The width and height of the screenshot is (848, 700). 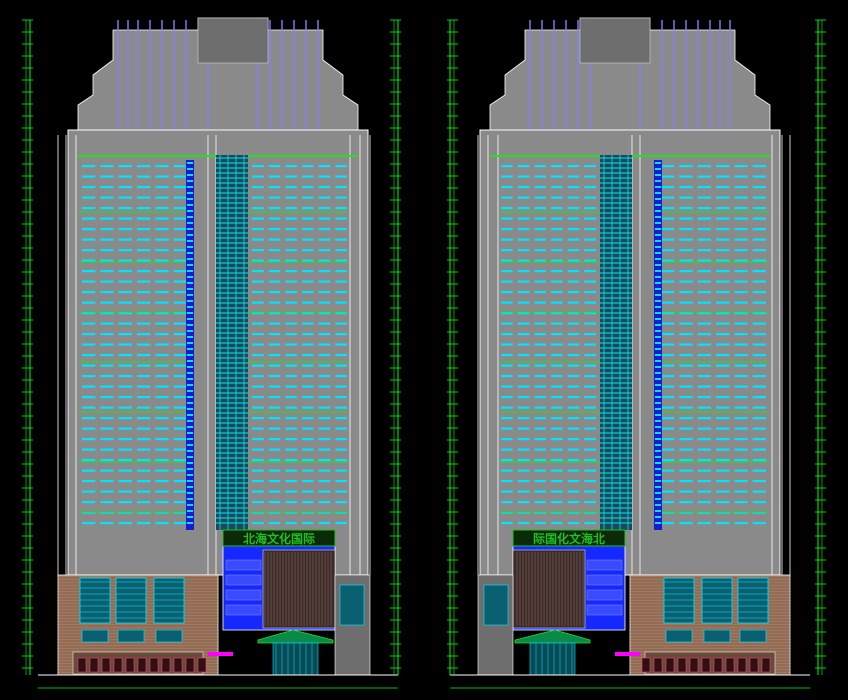 What do you see at coordinates (243, 565) in the screenshot?
I see `blue-panel` at bounding box center [243, 565].